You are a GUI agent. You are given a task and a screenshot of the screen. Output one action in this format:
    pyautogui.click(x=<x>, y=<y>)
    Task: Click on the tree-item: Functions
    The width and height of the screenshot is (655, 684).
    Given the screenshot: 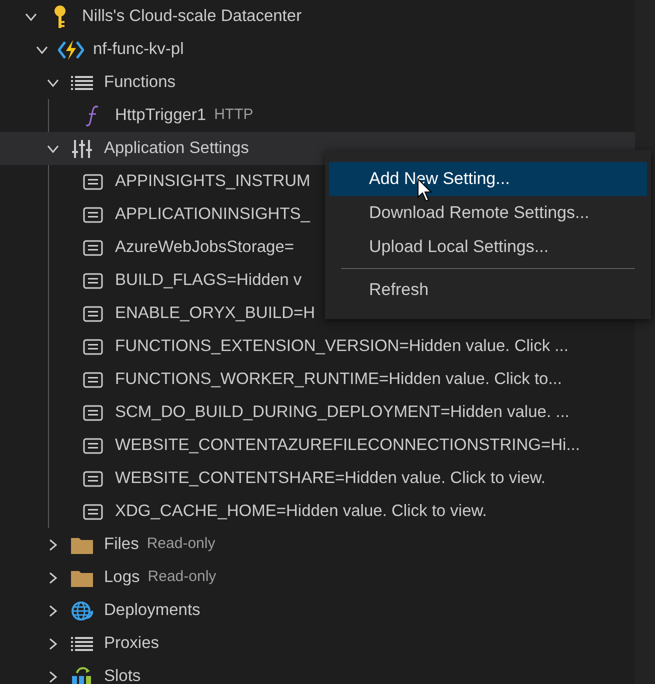 What is the action you would take?
    pyautogui.click(x=317, y=82)
    